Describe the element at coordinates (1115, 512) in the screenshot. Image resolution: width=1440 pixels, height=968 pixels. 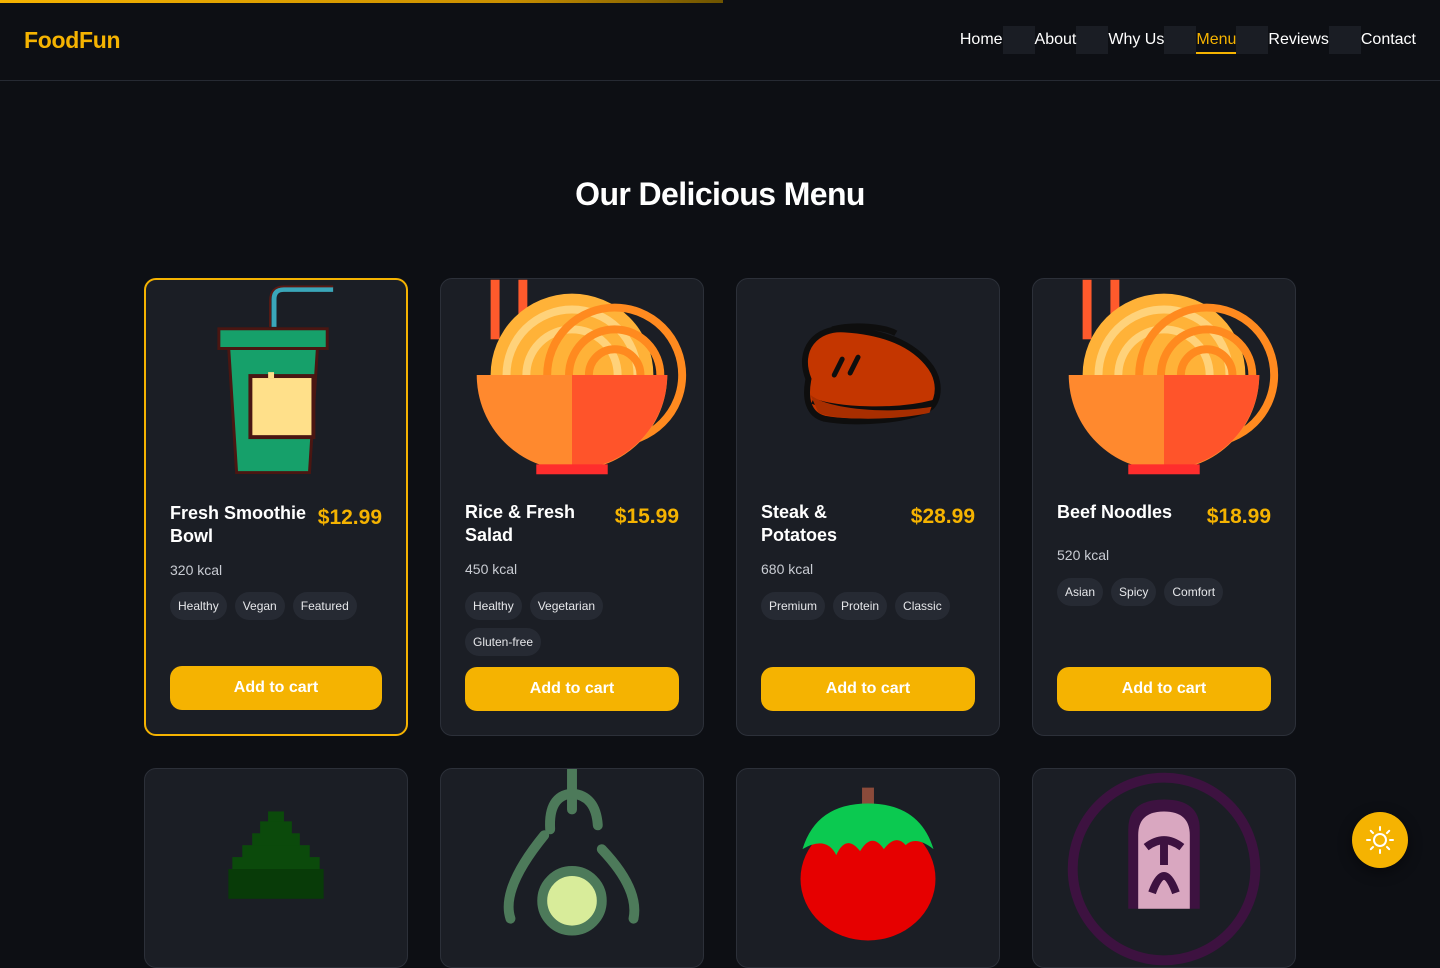
I see `item-name: Beef Noodles` at that location.